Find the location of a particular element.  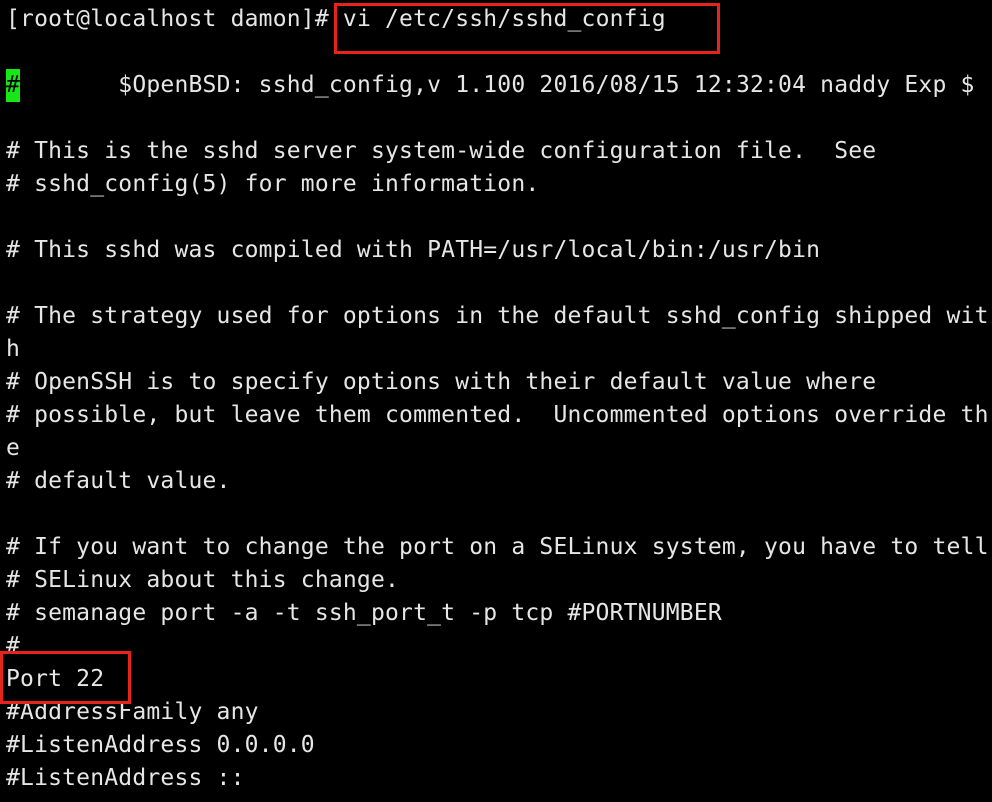

editor-line: #ListenAddress :: is located at coordinates (125, 778).